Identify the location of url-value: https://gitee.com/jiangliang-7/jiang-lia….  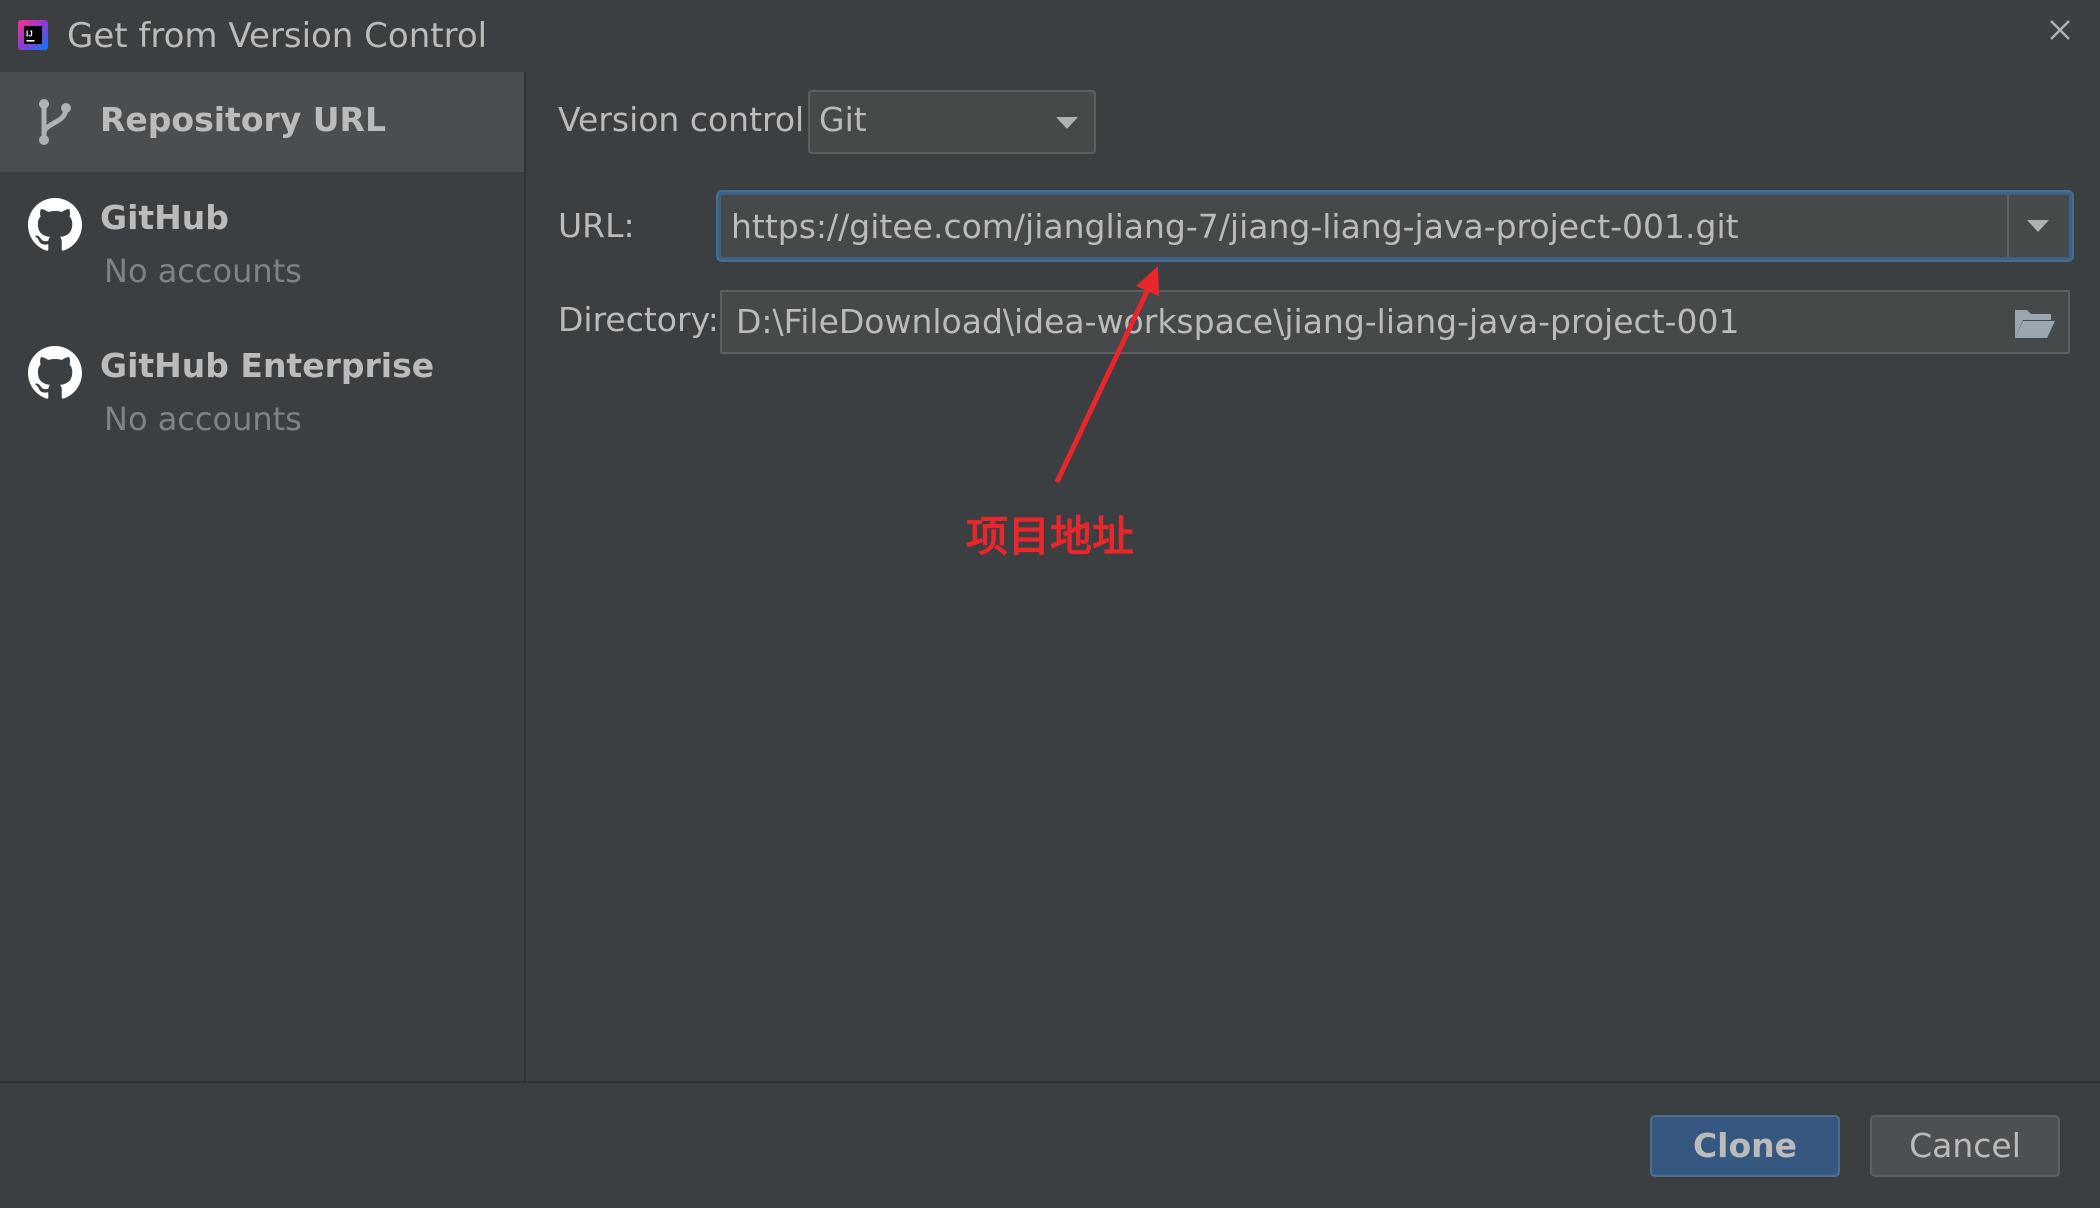
(1235, 226).